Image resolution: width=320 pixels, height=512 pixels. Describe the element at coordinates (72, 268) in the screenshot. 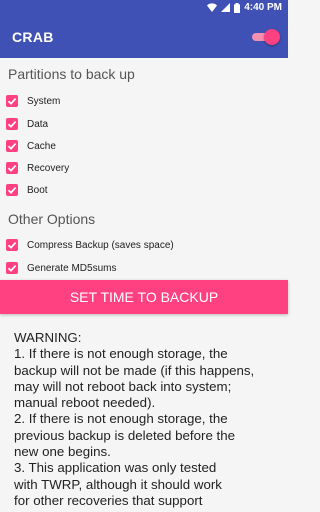

I see `option-md5-label: Generate MD5sums` at that location.